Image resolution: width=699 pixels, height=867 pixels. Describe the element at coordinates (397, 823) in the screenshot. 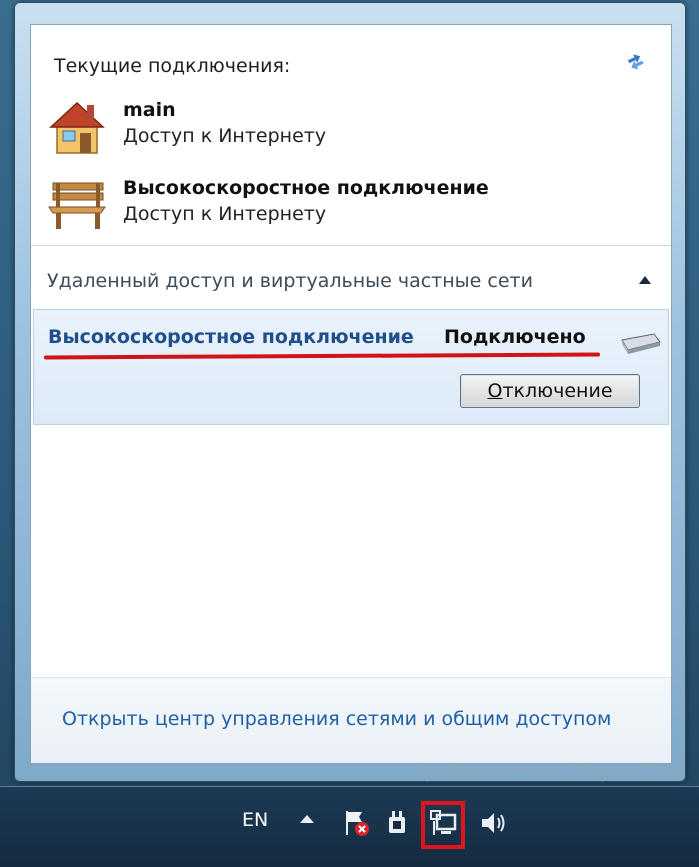

I see `power-plug-icon` at that location.